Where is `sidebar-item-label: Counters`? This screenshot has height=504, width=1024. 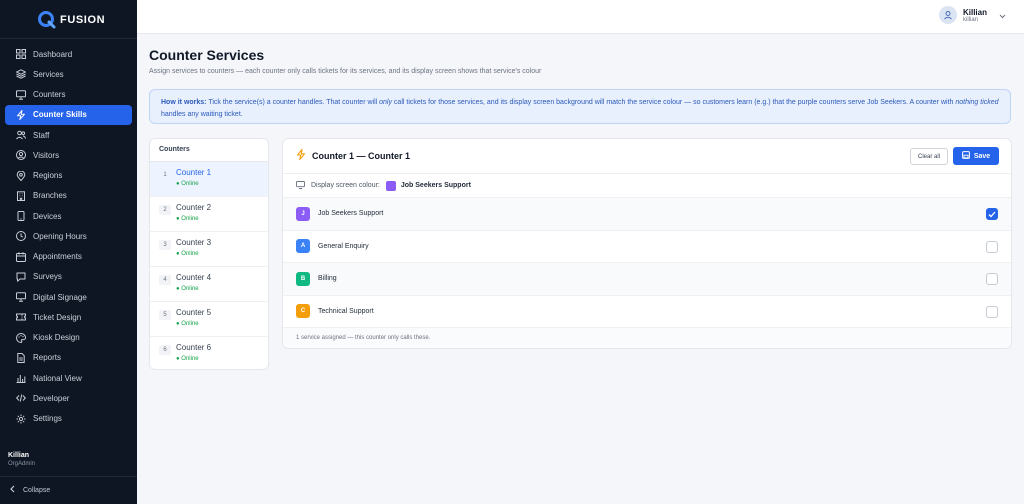 sidebar-item-label: Counters is located at coordinates (49, 95).